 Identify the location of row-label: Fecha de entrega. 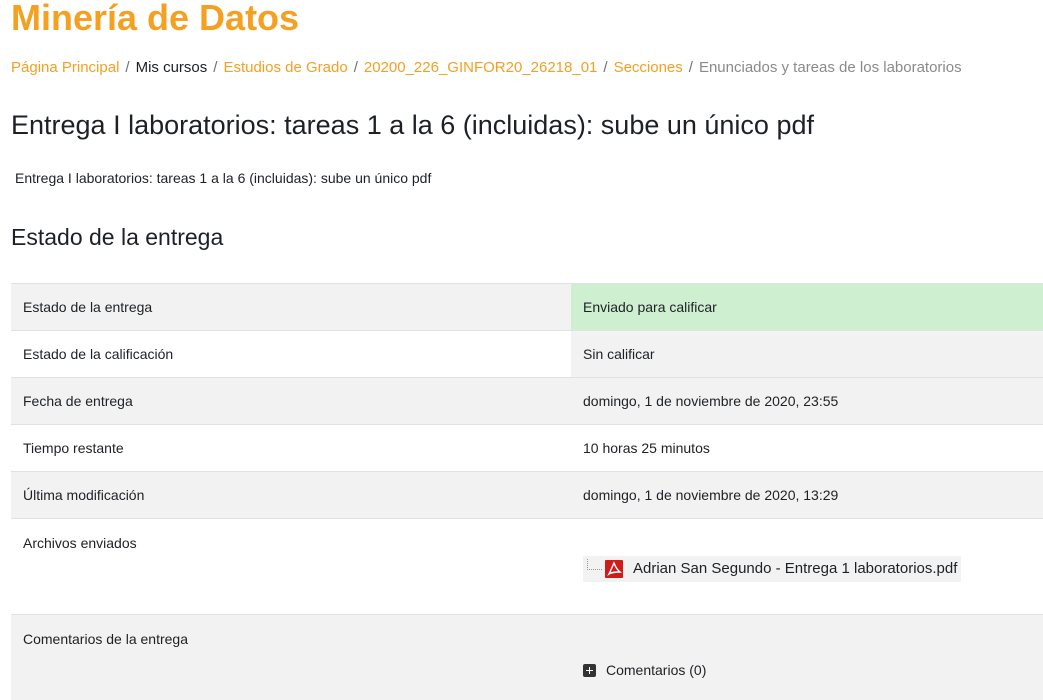
(291, 401).